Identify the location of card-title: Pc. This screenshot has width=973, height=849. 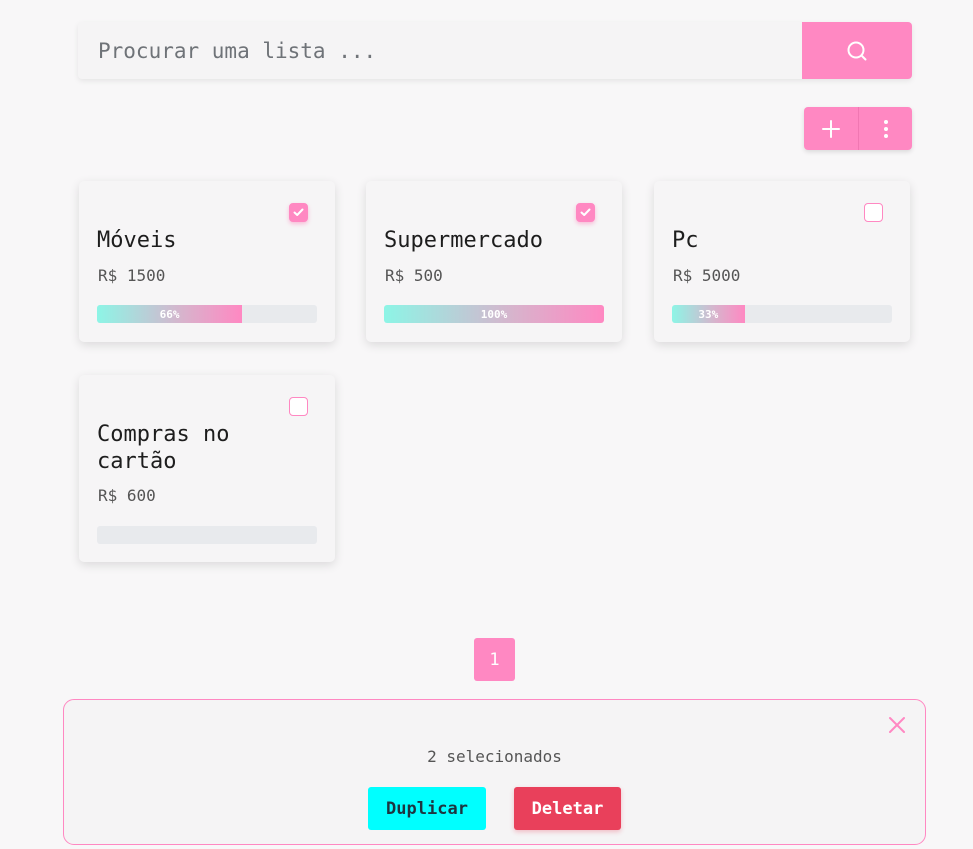
(685, 240).